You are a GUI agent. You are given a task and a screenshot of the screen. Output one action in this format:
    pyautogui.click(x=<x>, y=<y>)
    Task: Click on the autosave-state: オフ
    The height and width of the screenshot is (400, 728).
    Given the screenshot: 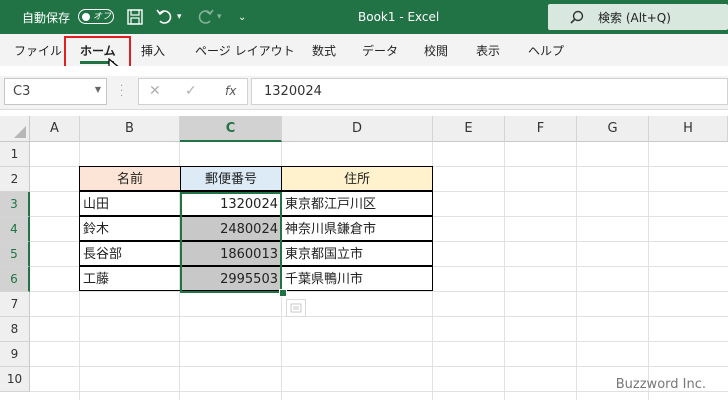 What is the action you would take?
    pyautogui.click(x=102, y=17)
    